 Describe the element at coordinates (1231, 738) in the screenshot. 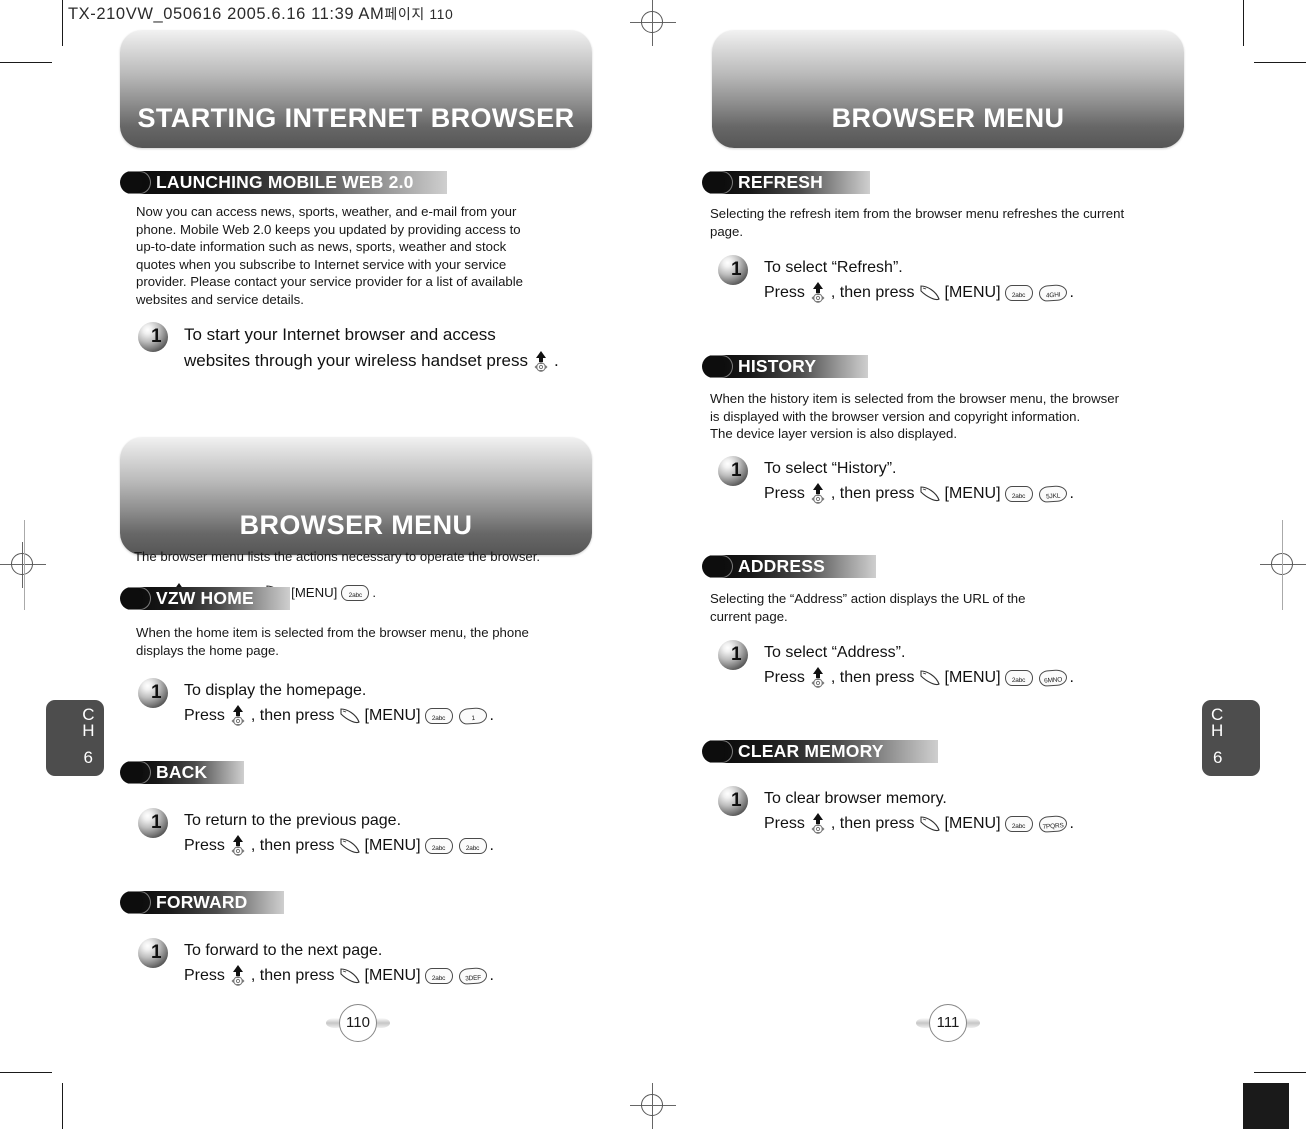

I see `chapter-tab-right: CH 6` at that location.